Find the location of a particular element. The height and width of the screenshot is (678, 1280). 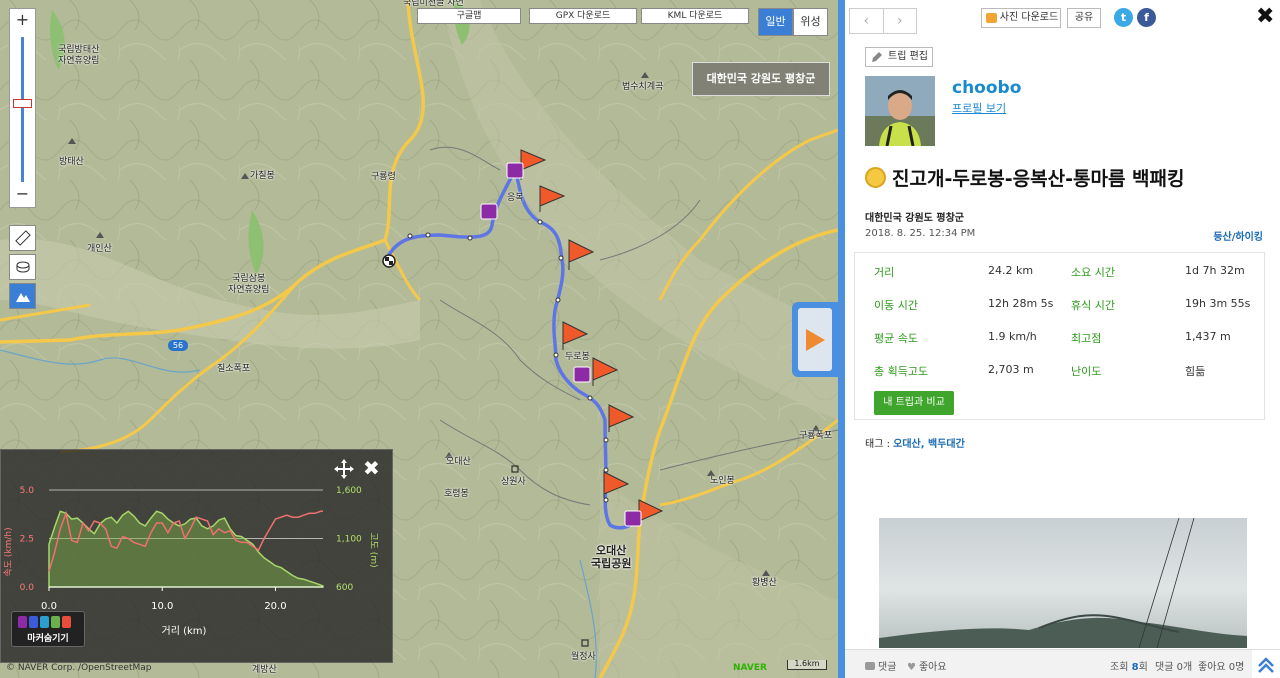

stat-label: 최고점 is located at coordinates (1086, 338).